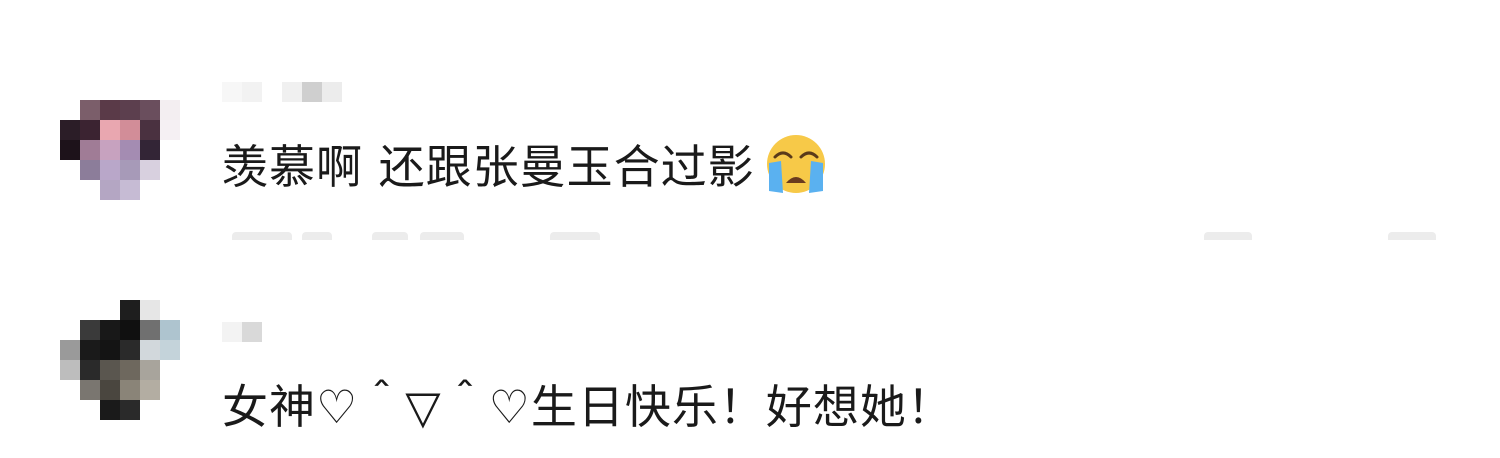  I want to click on comment-body: 羡慕啊 还跟张曼玉合过影, so click(488, 167).